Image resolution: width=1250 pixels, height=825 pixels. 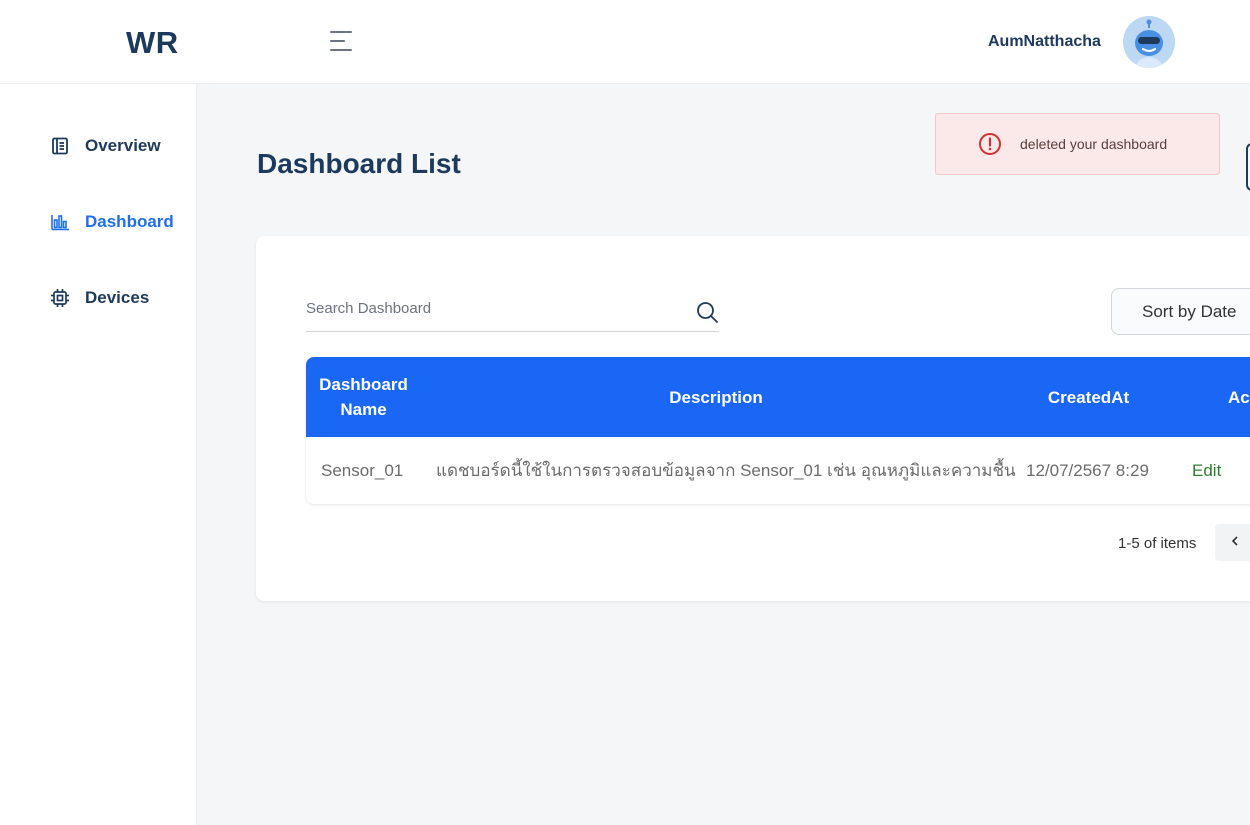 What do you see at coordinates (342, 41) in the screenshot?
I see `hamburger-menu-icon` at bounding box center [342, 41].